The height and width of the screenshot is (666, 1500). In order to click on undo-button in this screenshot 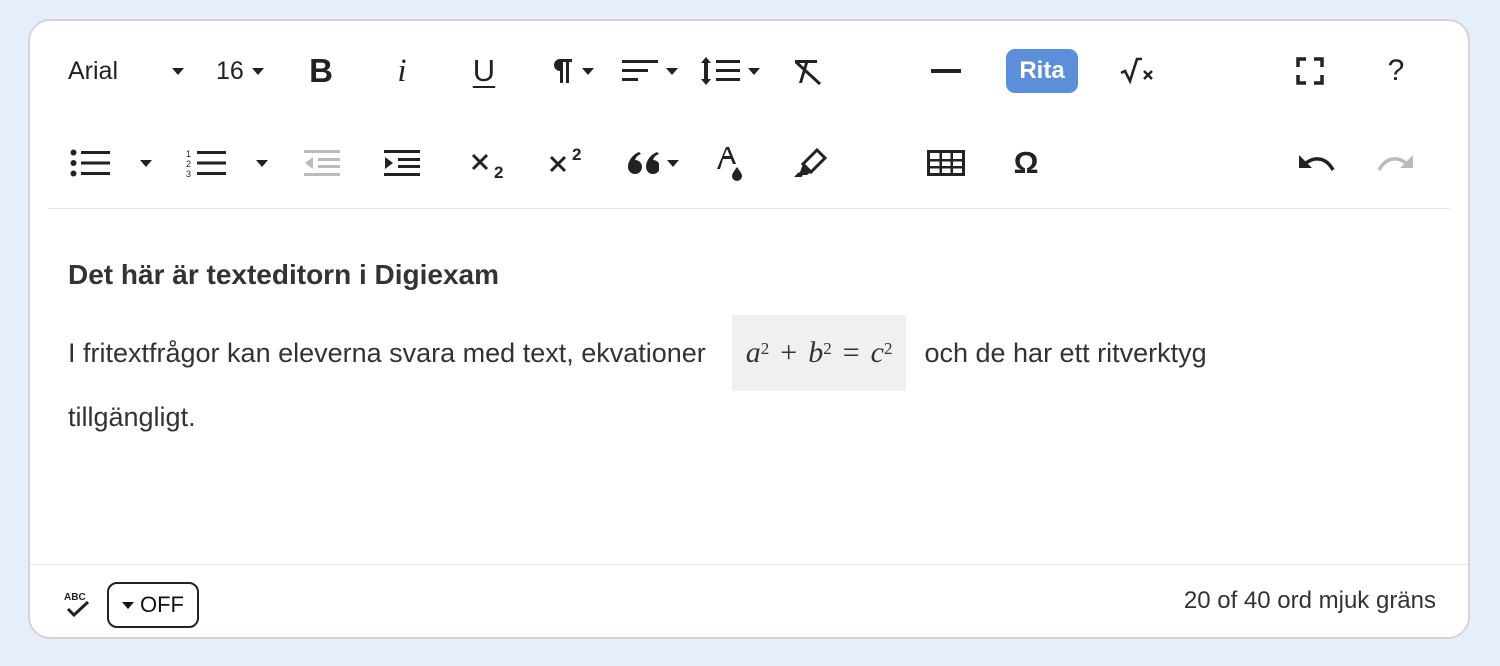, I will do `click(1316, 163)`.